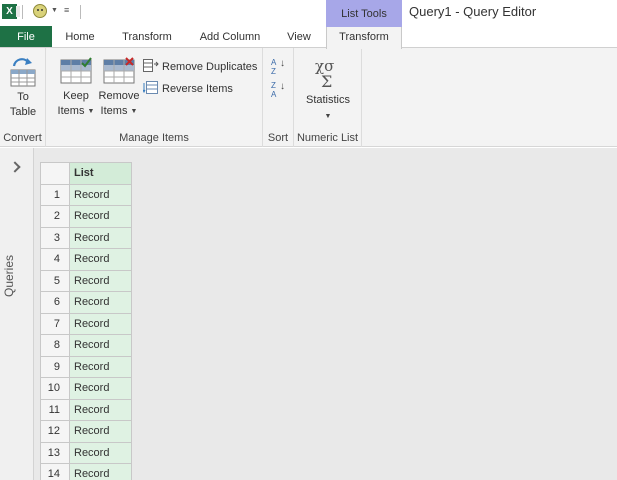  What do you see at coordinates (76, 88) in the screenshot?
I see `keep-items-button: Keep Items ▼` at bounding box center [76, 88].